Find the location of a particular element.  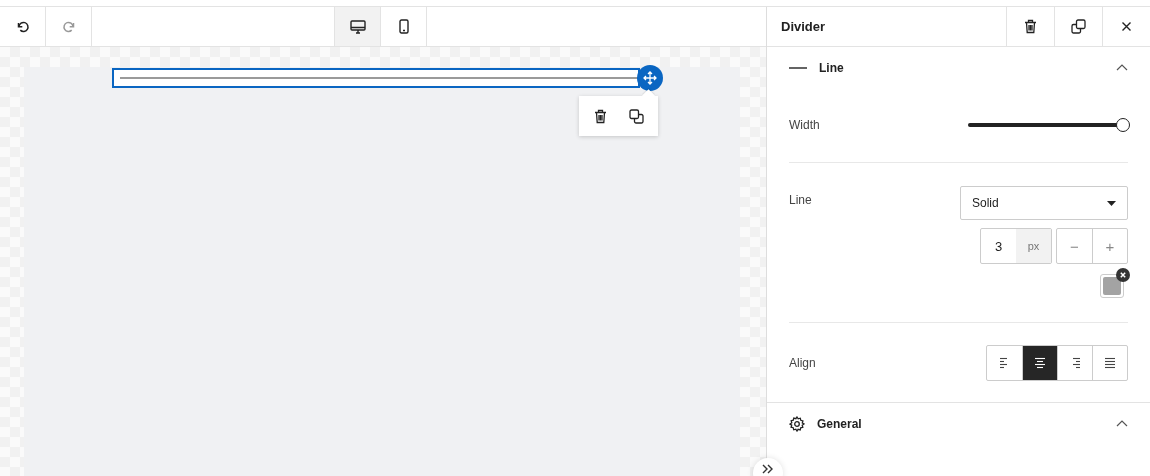

align-justify-icon is located at coordinates (1110, 362).